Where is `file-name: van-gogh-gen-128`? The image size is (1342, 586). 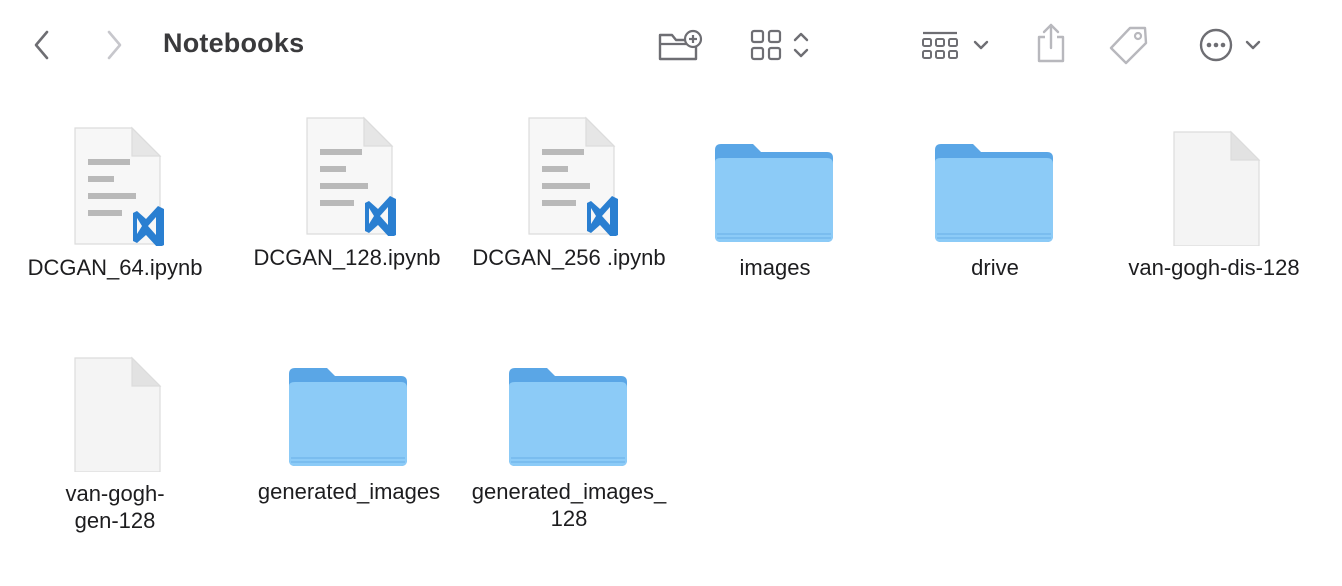 file-name: van-gogh-gen-128 is located at coordinates (115, 507).